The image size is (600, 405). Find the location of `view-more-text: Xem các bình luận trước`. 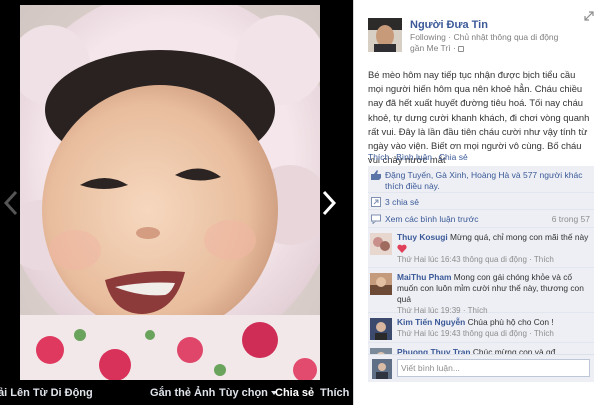

view-more-text: Xem các bình luận trước is located at coordinates (424, 219).